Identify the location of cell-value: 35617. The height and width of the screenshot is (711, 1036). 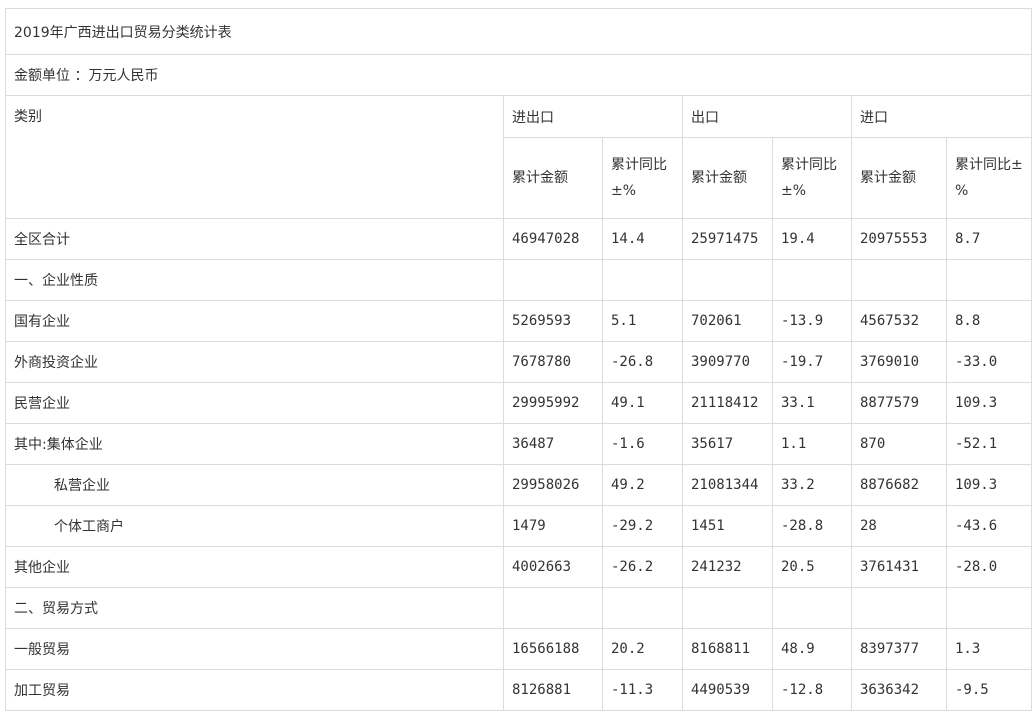
(727, 444).